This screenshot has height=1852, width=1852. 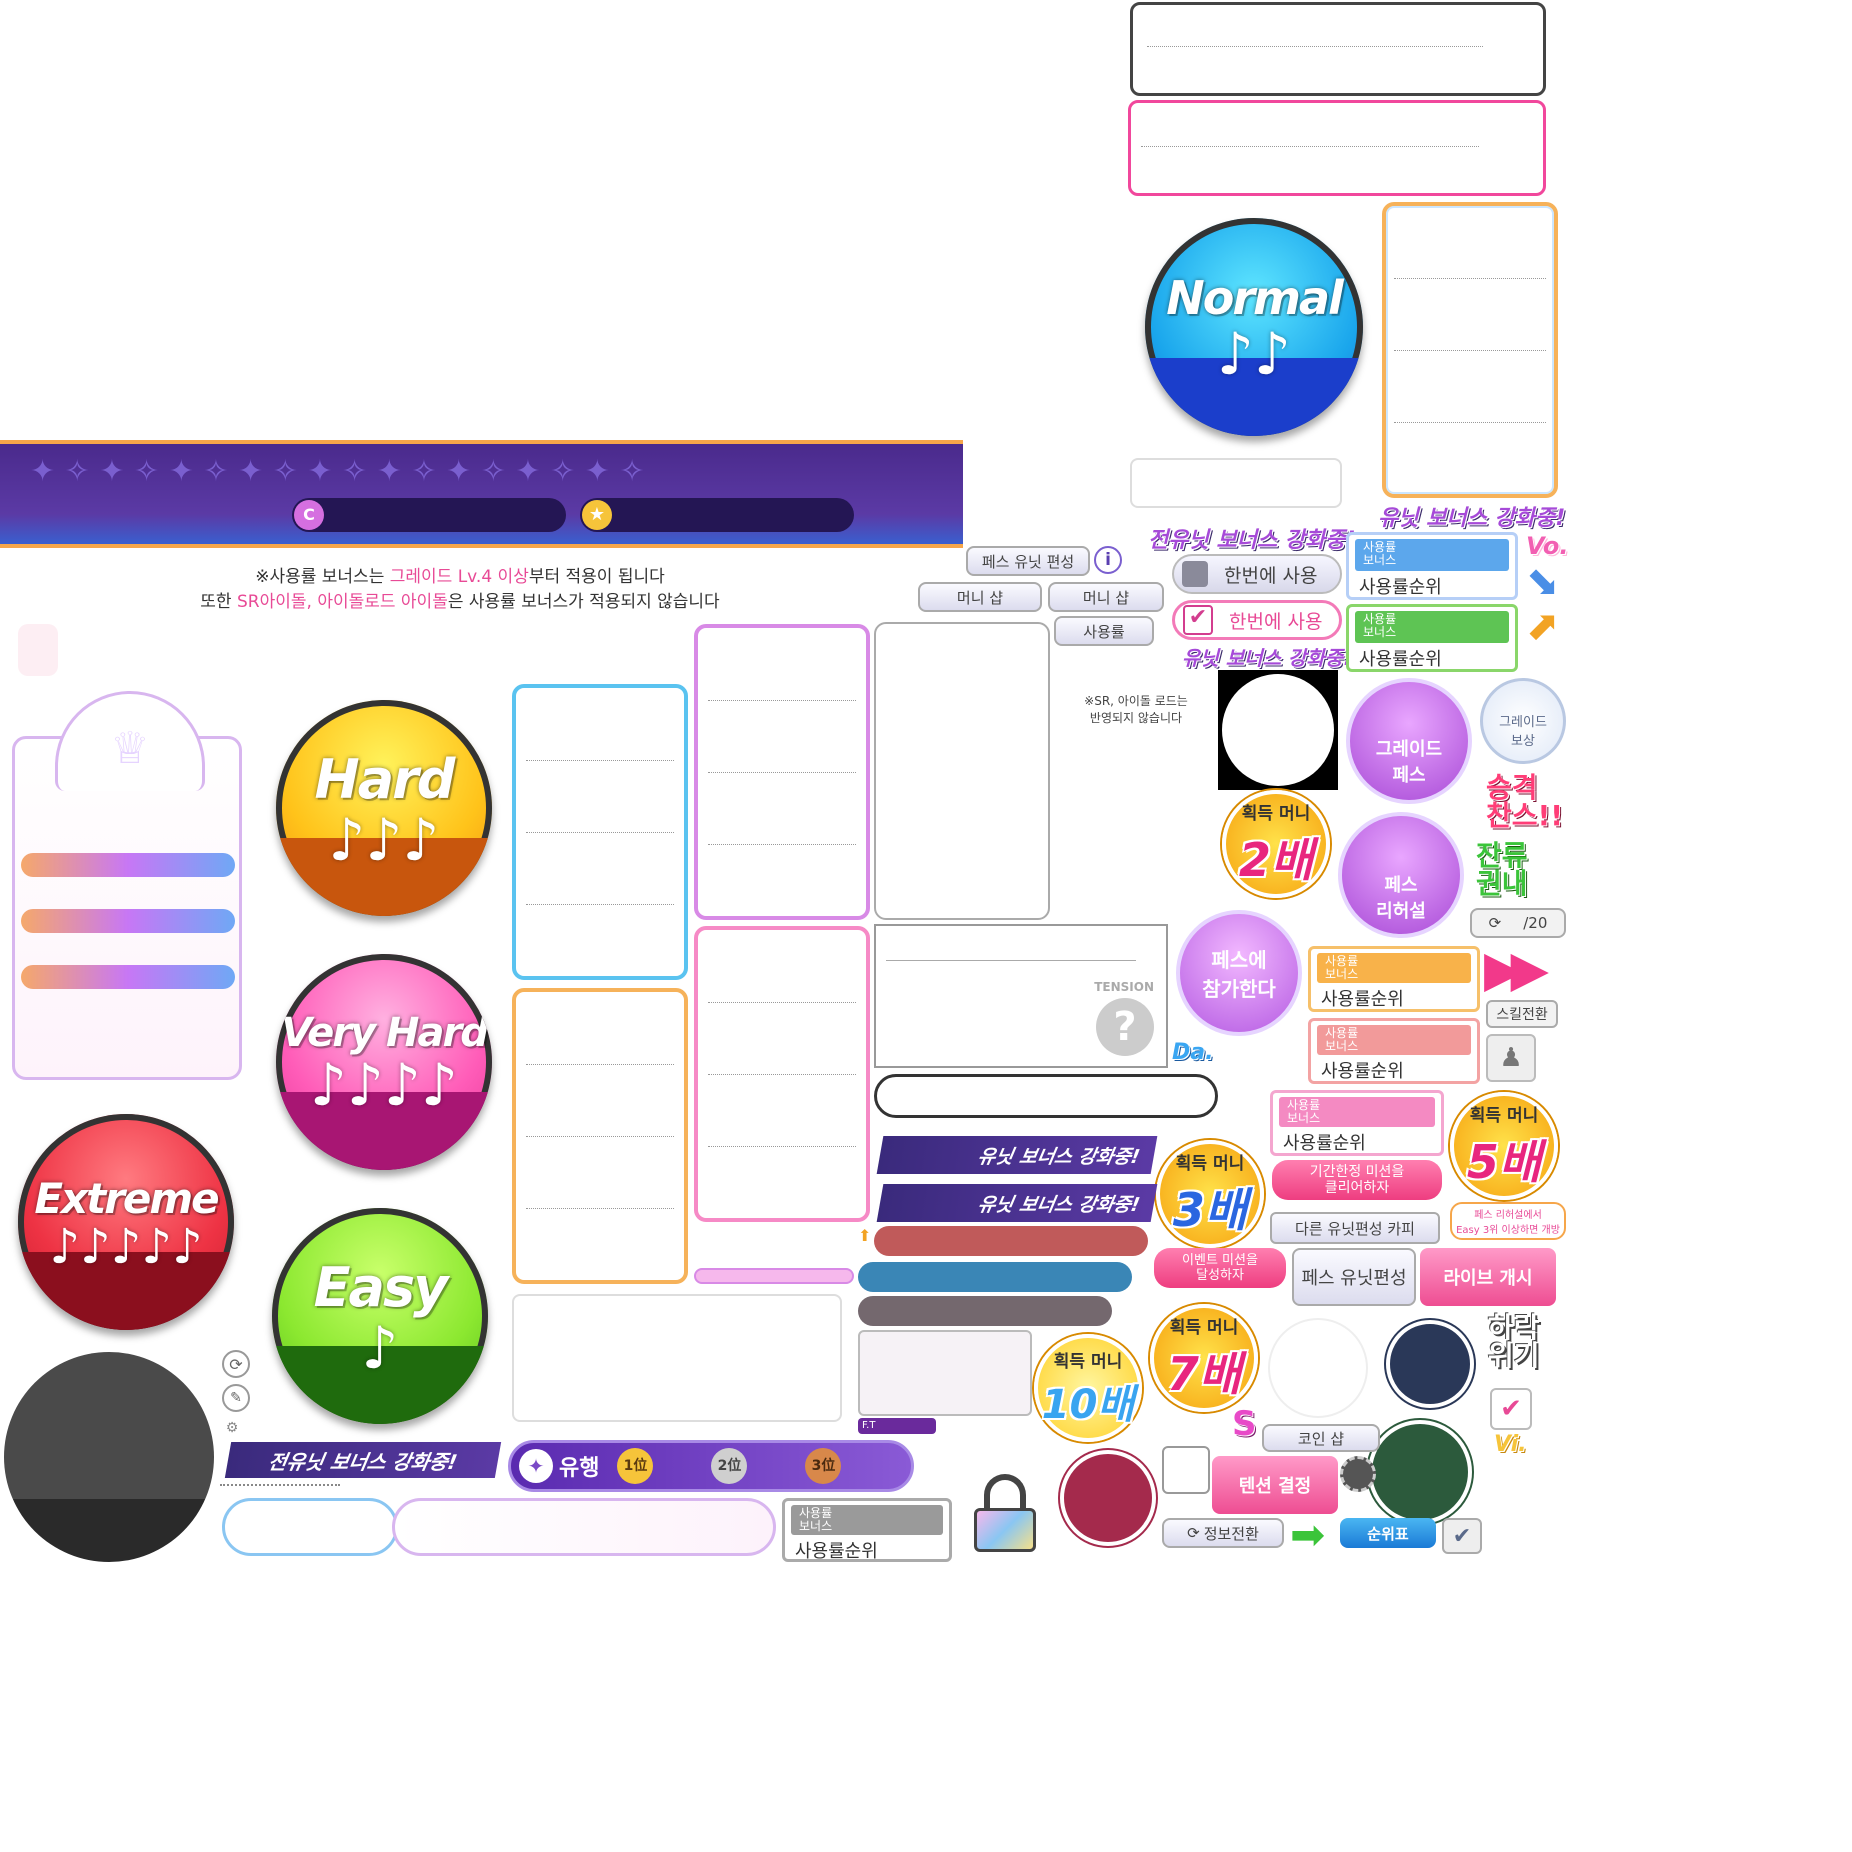 What do you see at coordinates (1220, 1268) in the screenshot?
I see `event-mission-button: 이벤트 미션을 달성하자` at bounding box center [1220, 1268].